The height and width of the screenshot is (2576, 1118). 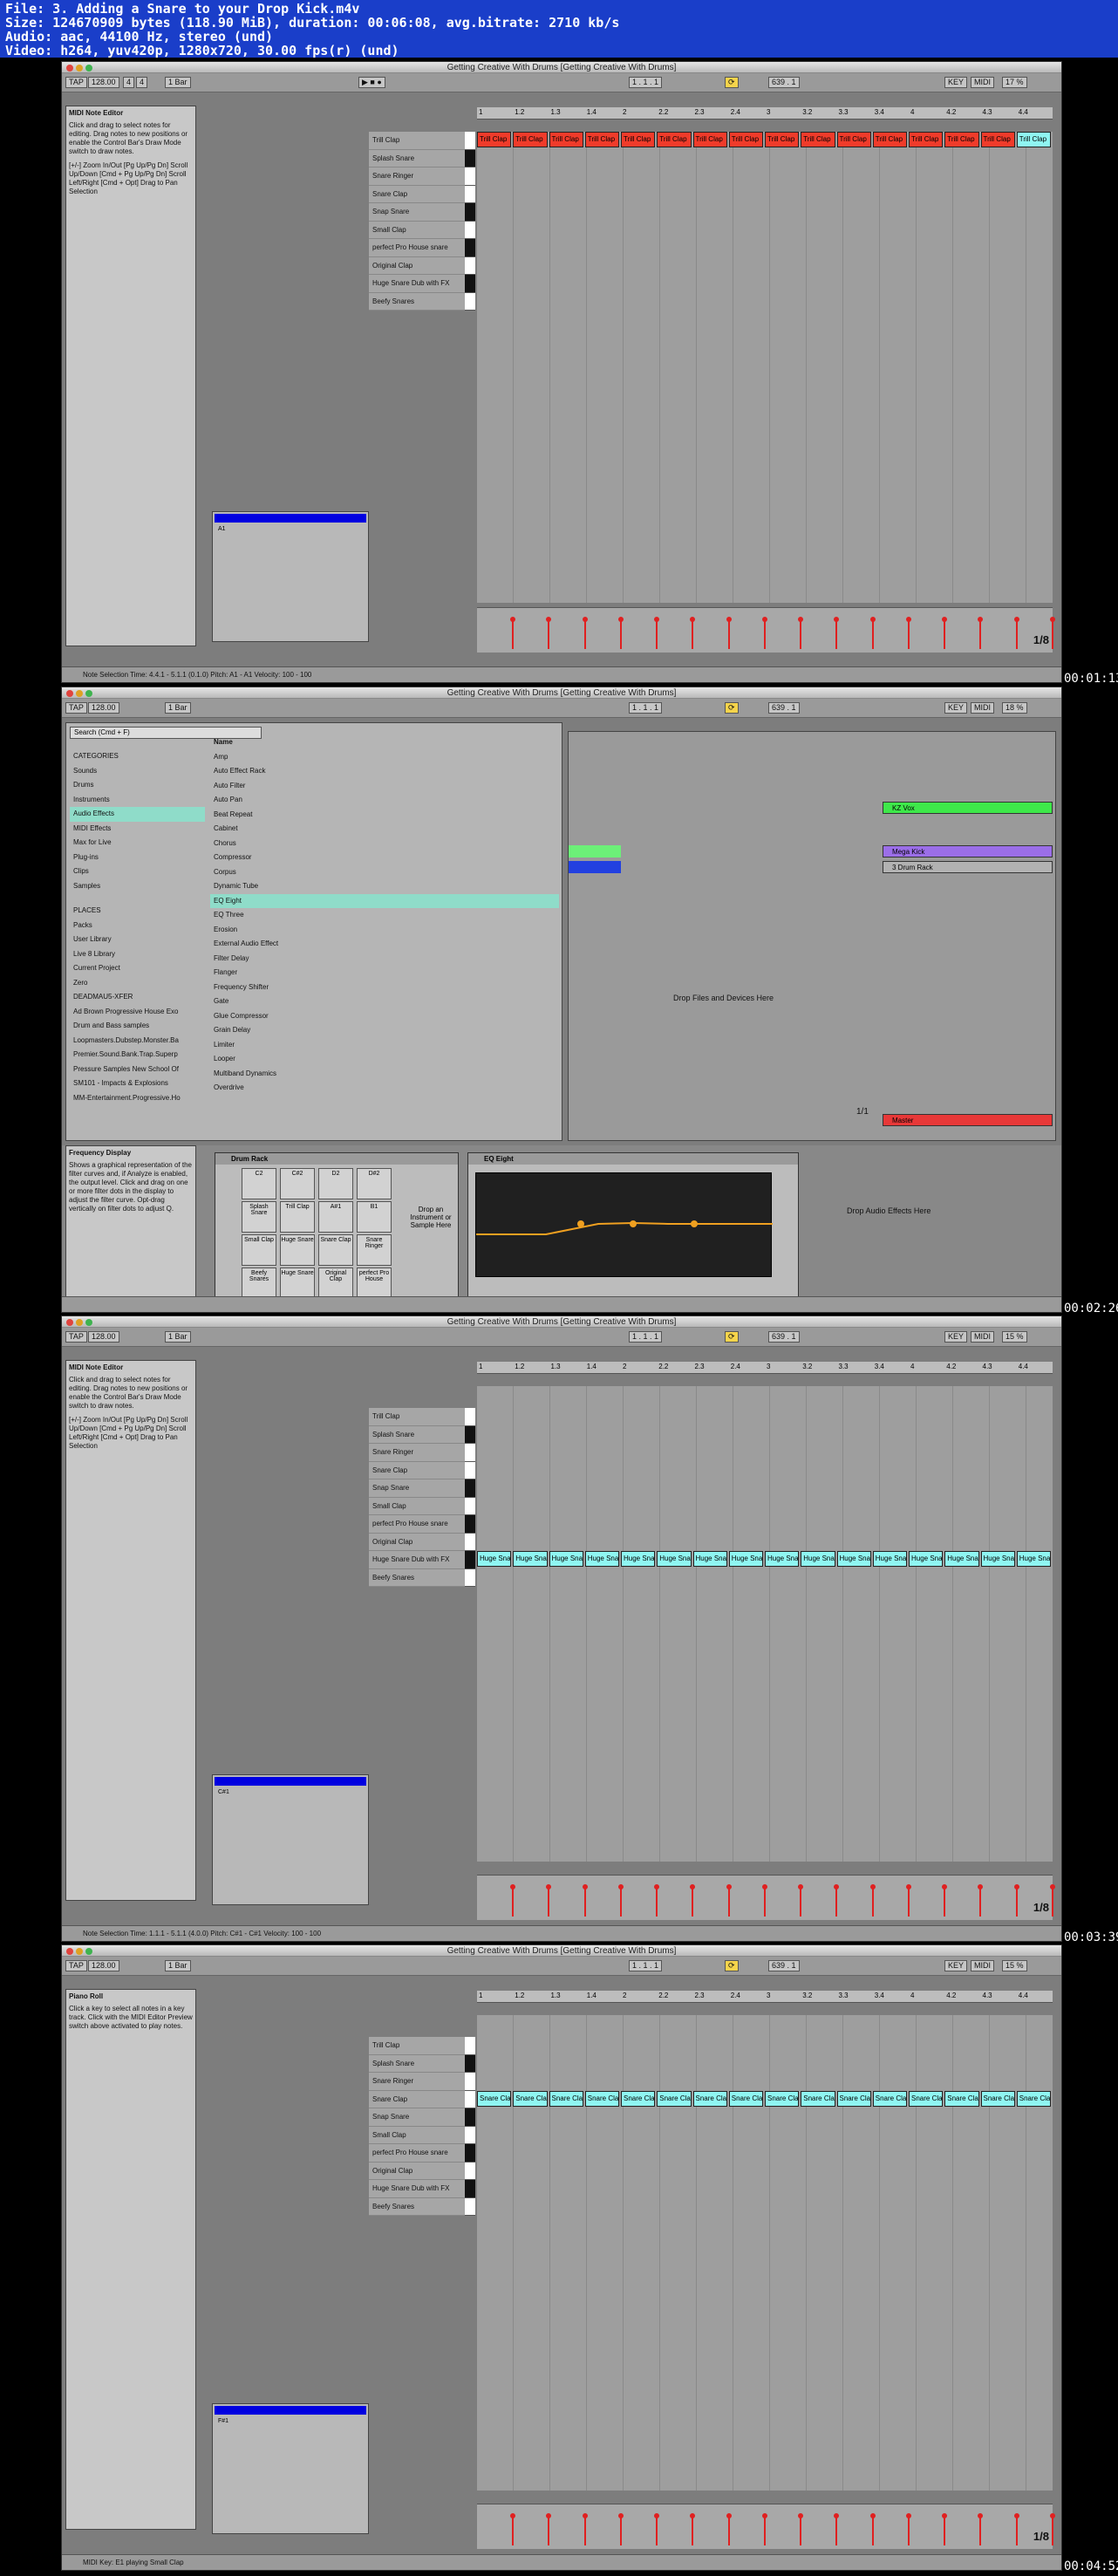 What do you see at coordinates (968, 1120) in the screenshot?
I see `track-master: Master` at bounding box center [968, 1120].